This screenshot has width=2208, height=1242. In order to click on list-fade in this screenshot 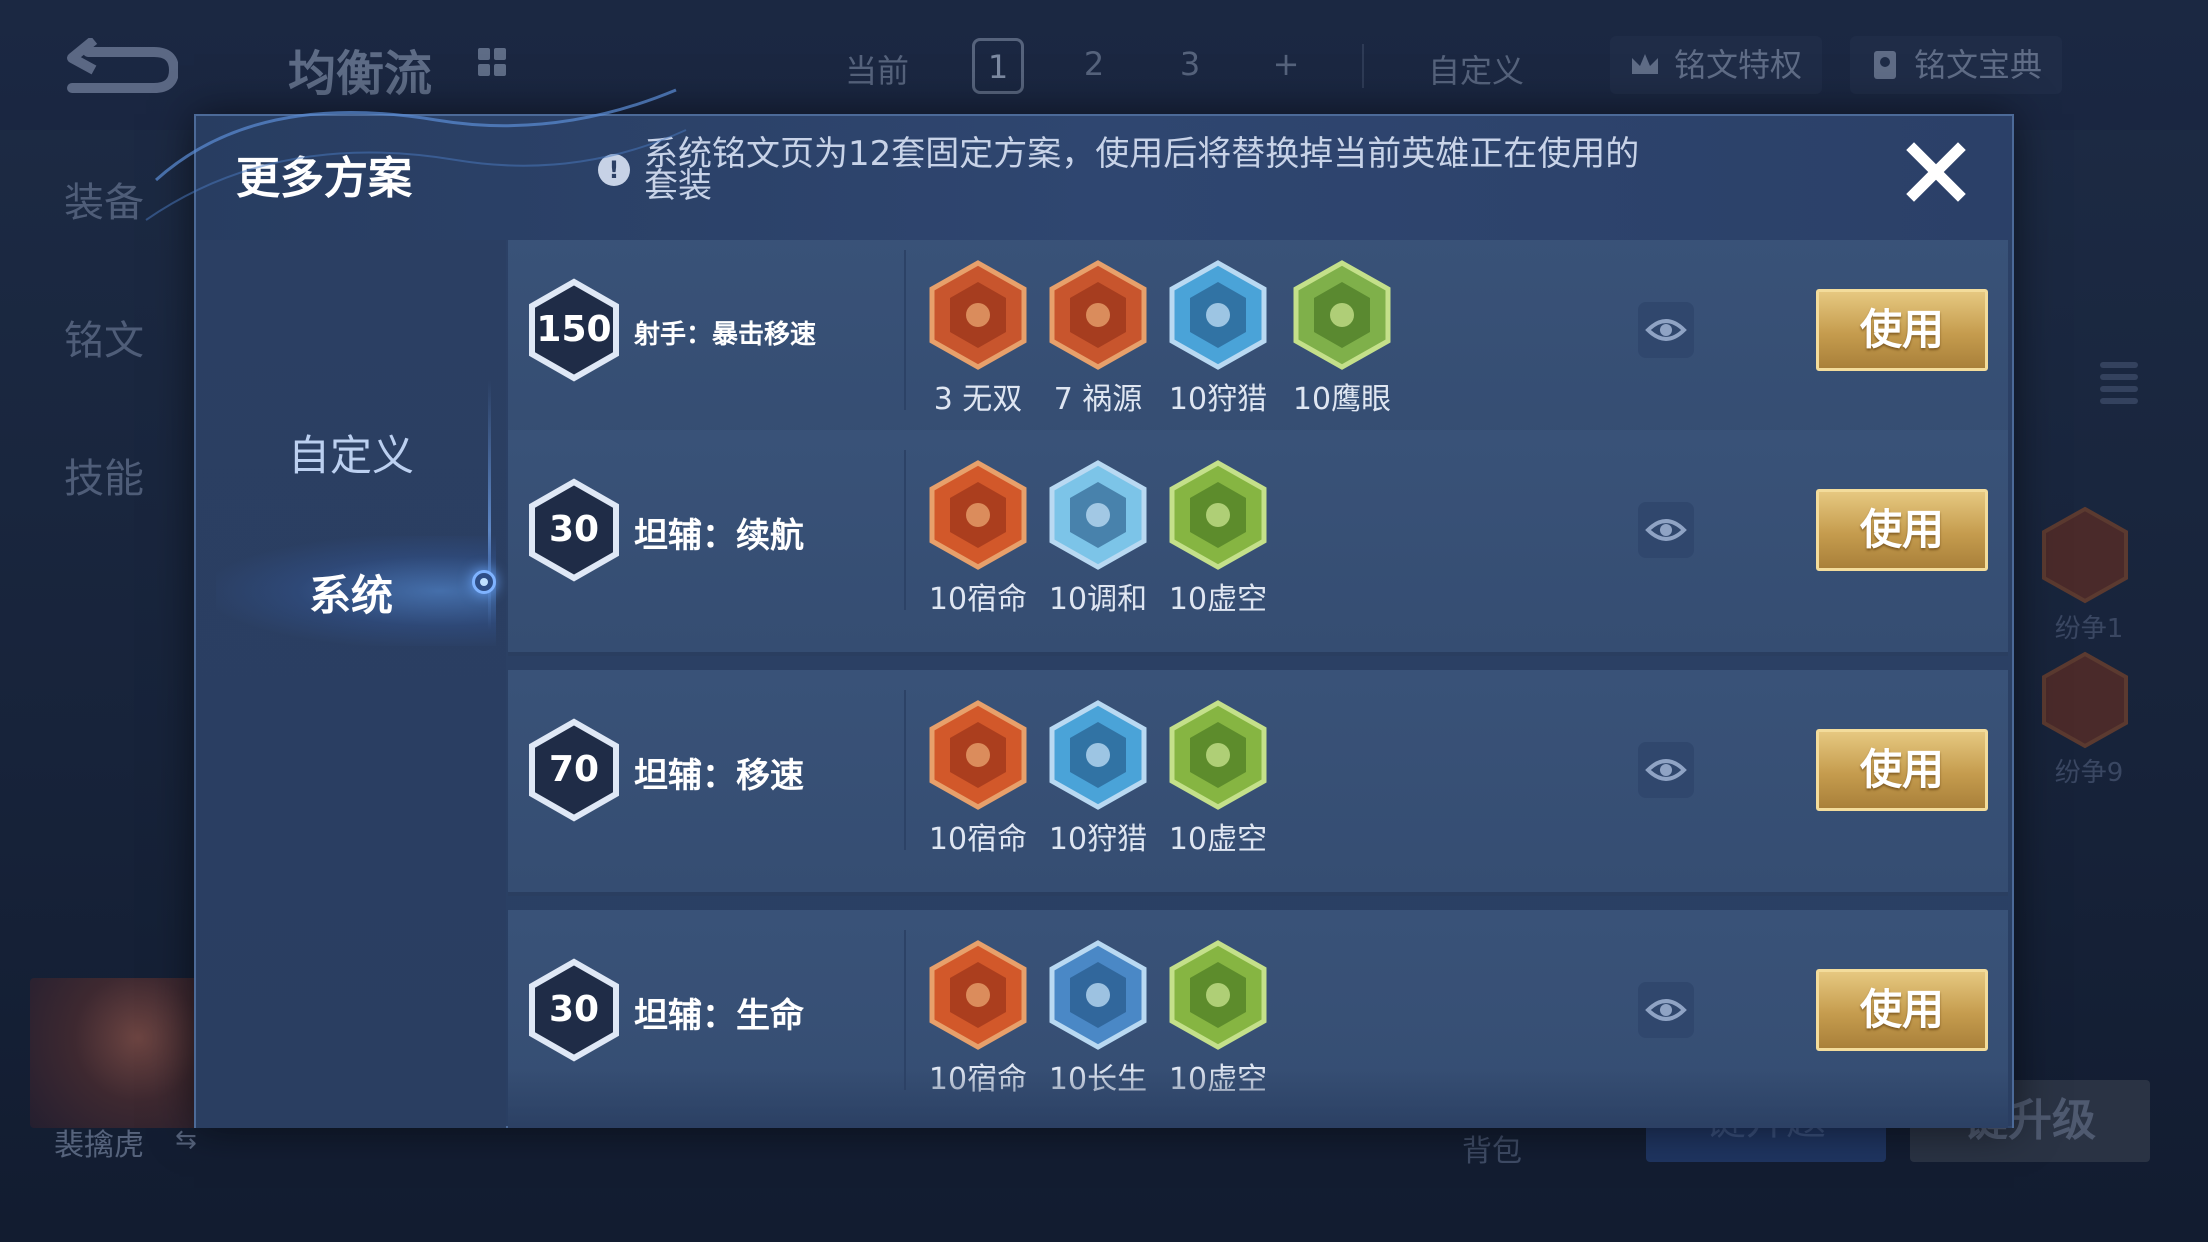, I will do `click(1260, 1098)`.